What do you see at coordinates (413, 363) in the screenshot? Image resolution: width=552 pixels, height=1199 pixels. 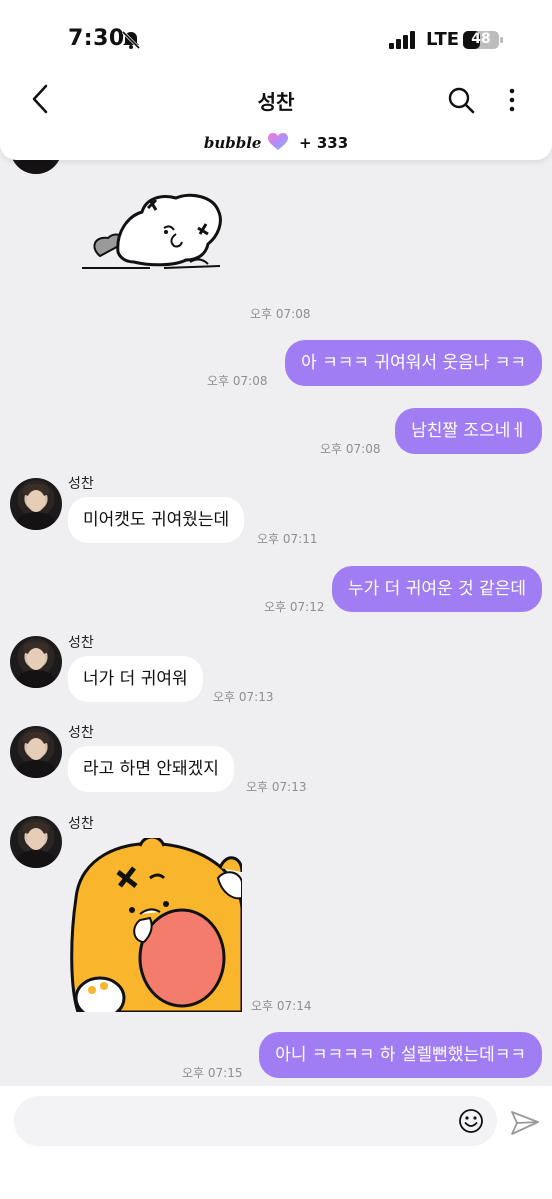 I see `outgoing-message: 아 ㅋㅋㅋ 귀여워서 웃음나 ㅋㅋ` at bounding box center [413, 363].